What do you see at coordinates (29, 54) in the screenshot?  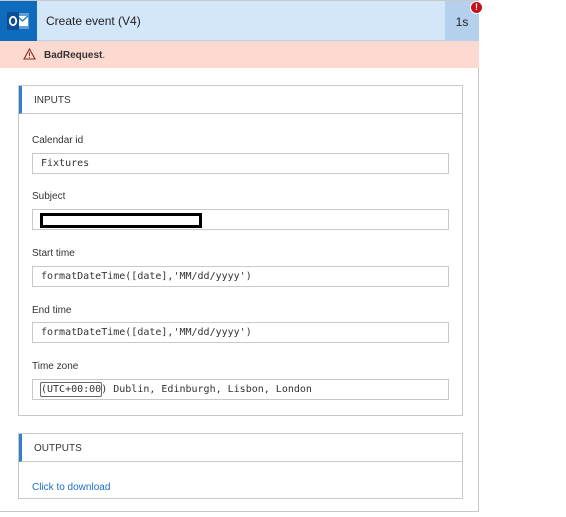 I see `warning-icon` at bounding box center [29, 54].